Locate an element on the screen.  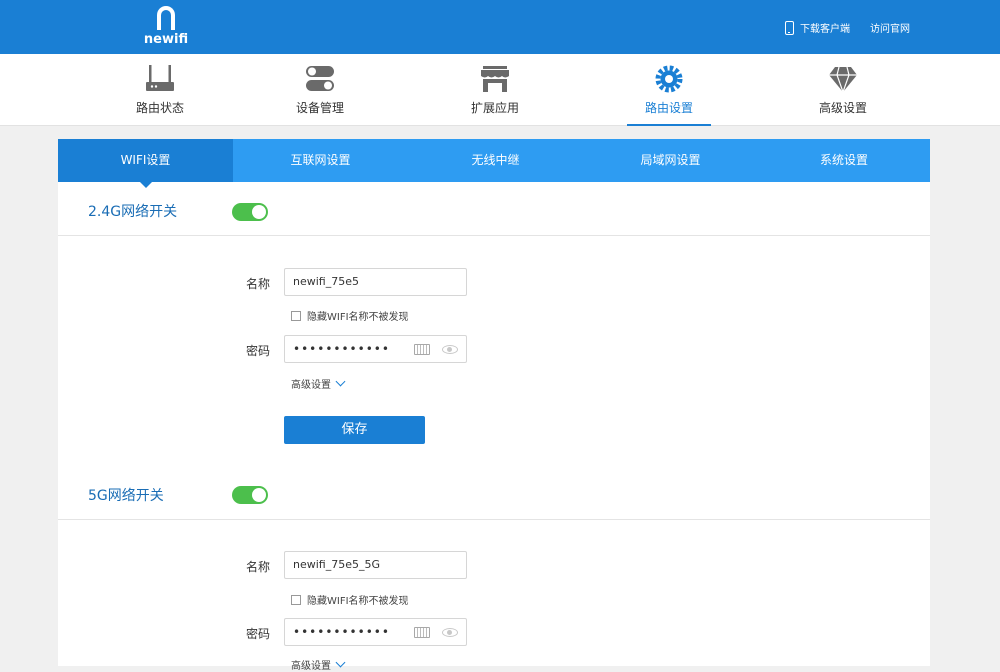
ssid-input-24g: newifi_75e5 is located at coordinates (375, 282).